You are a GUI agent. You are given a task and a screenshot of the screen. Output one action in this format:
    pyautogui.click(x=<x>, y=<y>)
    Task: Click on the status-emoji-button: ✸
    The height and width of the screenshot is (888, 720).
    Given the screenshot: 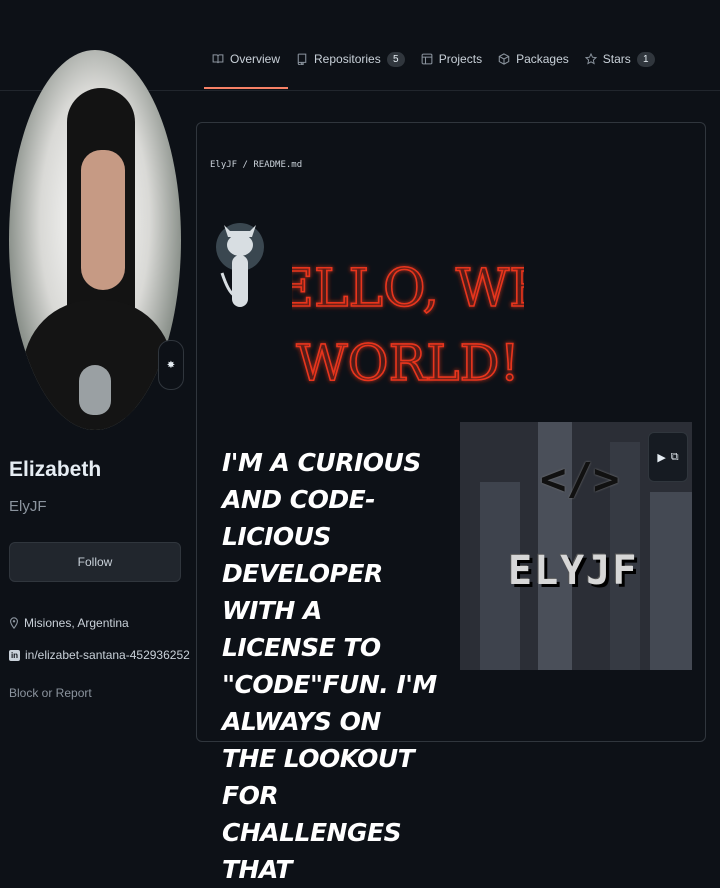 What is the action you would take?
    pyautogui.click(x=171, y=365)
    